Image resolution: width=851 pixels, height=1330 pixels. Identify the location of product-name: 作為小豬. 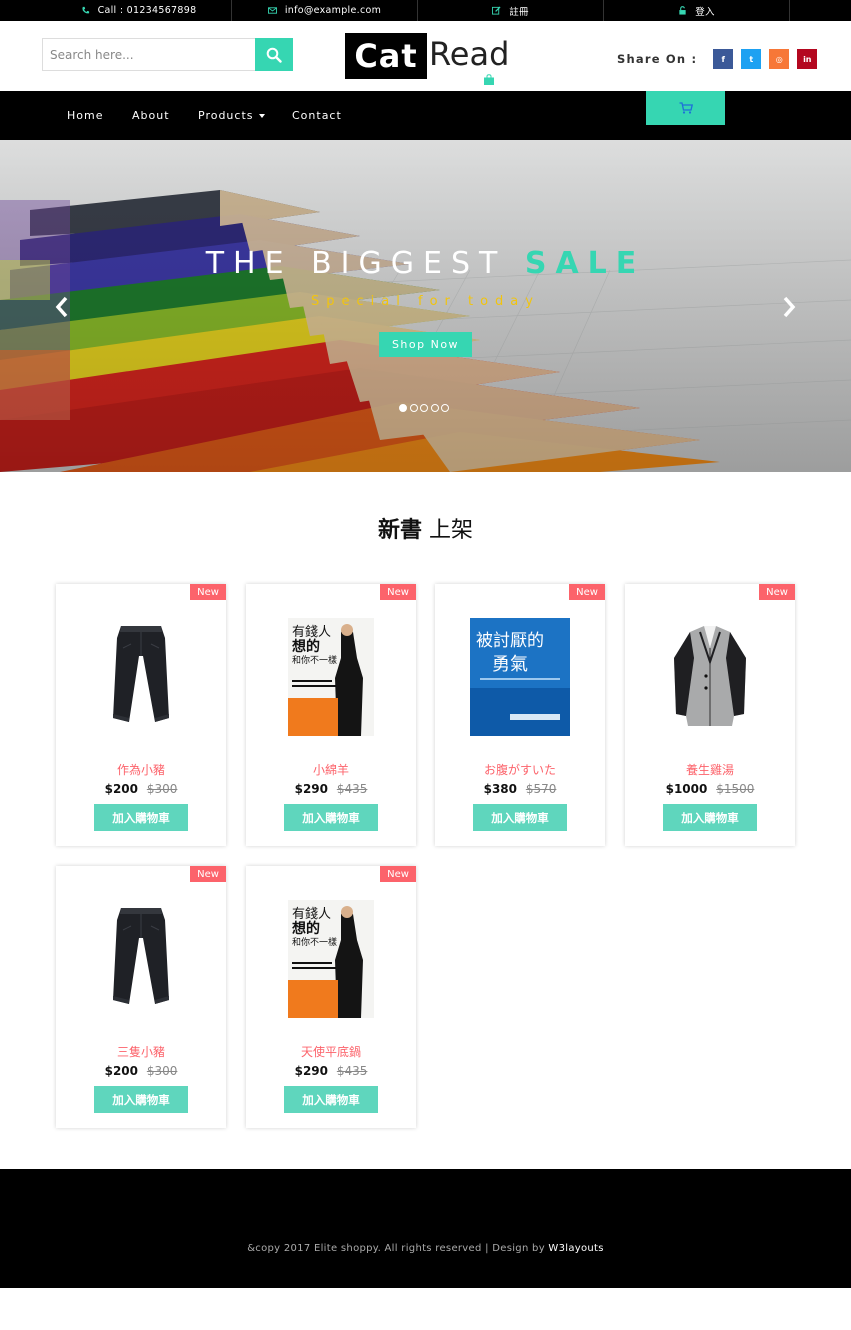
(141, 769).